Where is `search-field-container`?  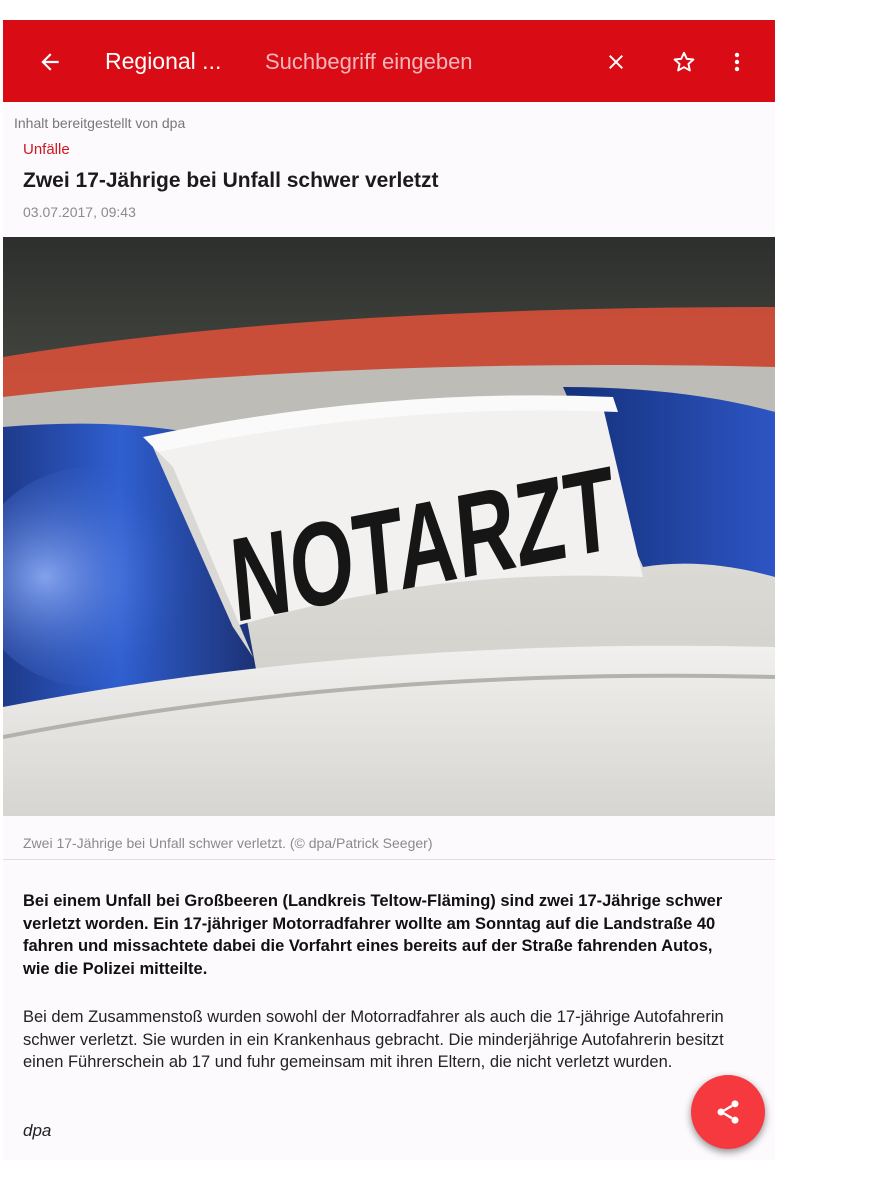 search-field-container is located at coordinates (402, 62).